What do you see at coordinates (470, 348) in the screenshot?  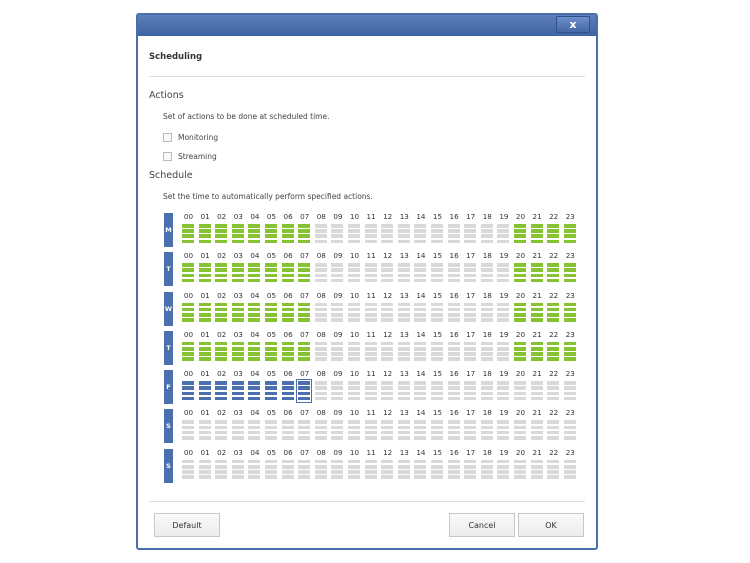 I see `hour-slot: 17` at bounding box center [470, 348].